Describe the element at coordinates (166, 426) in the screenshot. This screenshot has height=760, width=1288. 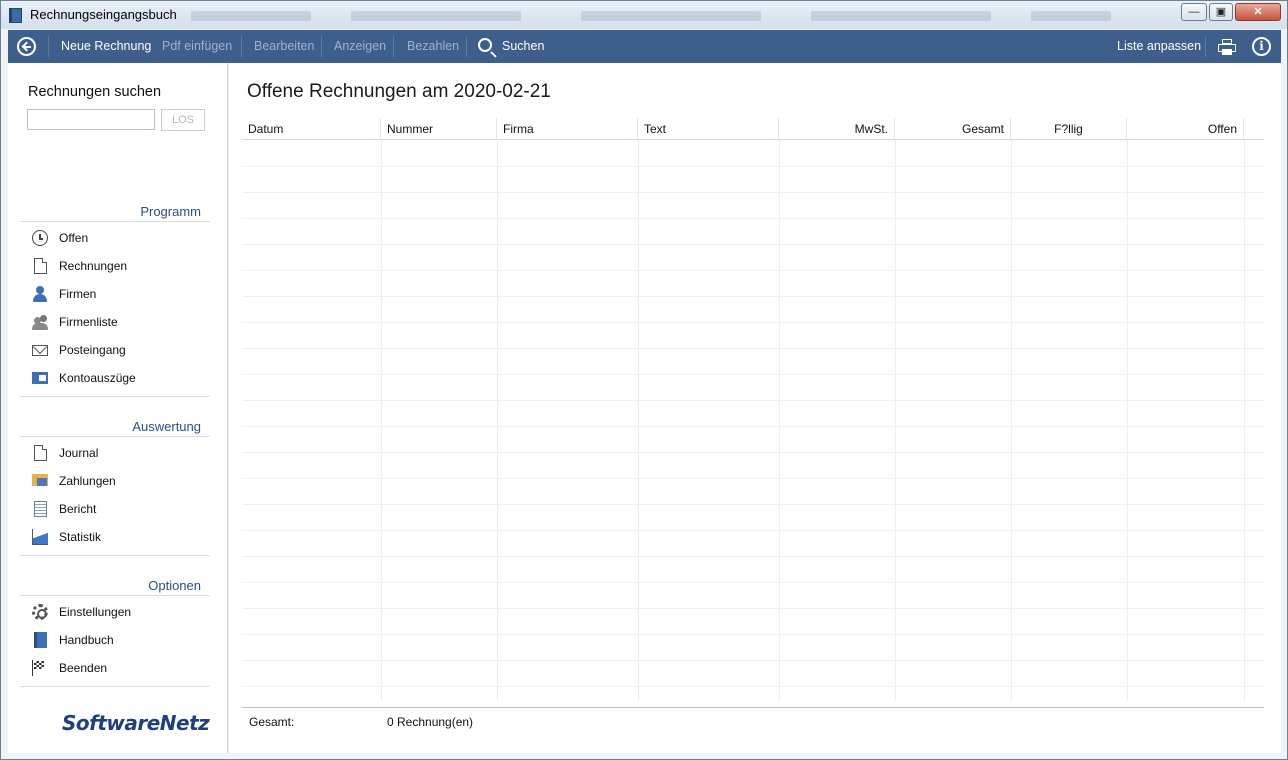
I see `section-heading-auswertung: Auswertung` at that location.